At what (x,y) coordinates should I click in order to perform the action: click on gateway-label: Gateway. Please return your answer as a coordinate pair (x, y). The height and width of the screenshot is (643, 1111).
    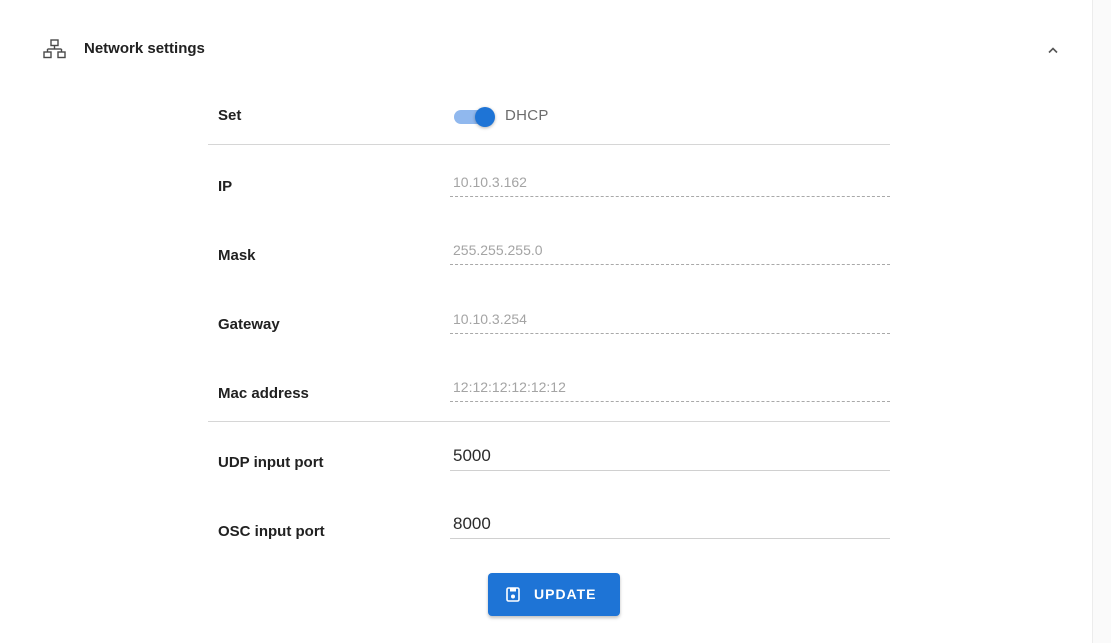
    Looking at the image, I should click on (249, 324).